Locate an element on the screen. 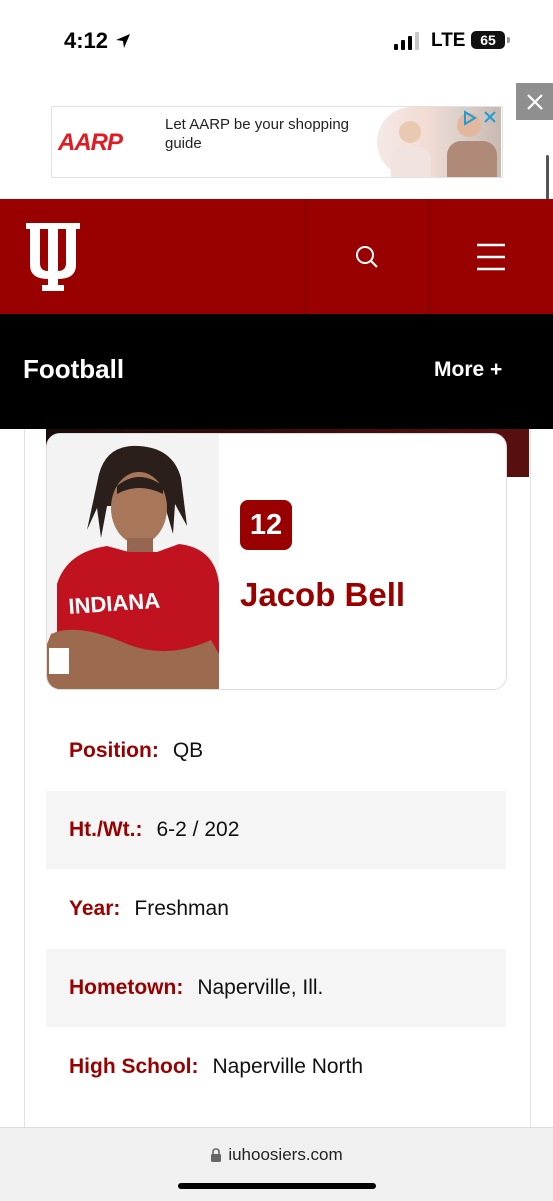 The width and height of the screenshot is (553, 1201). battery-icon: 65 is located at coordinates (490, 40).